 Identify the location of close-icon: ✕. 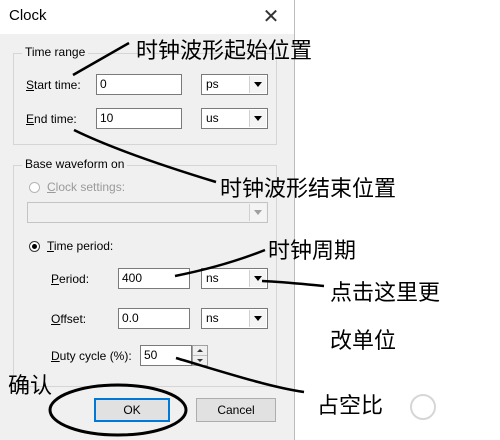
(271, 17).